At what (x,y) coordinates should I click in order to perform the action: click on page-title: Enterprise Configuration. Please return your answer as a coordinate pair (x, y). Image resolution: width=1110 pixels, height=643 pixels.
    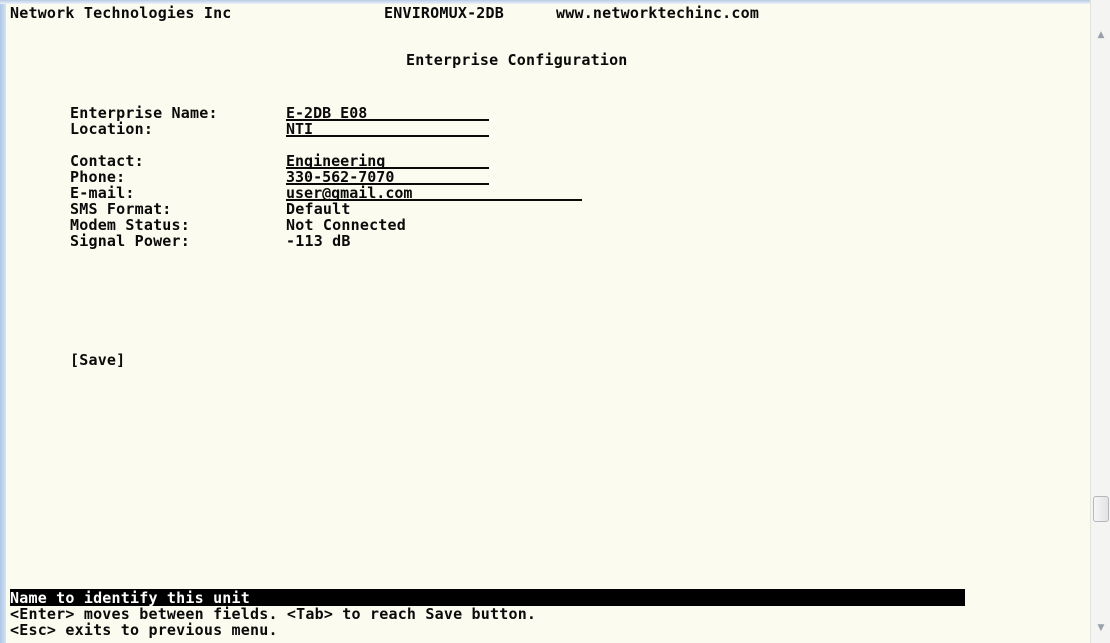
    Looking at the image, I should click on (517, 60).